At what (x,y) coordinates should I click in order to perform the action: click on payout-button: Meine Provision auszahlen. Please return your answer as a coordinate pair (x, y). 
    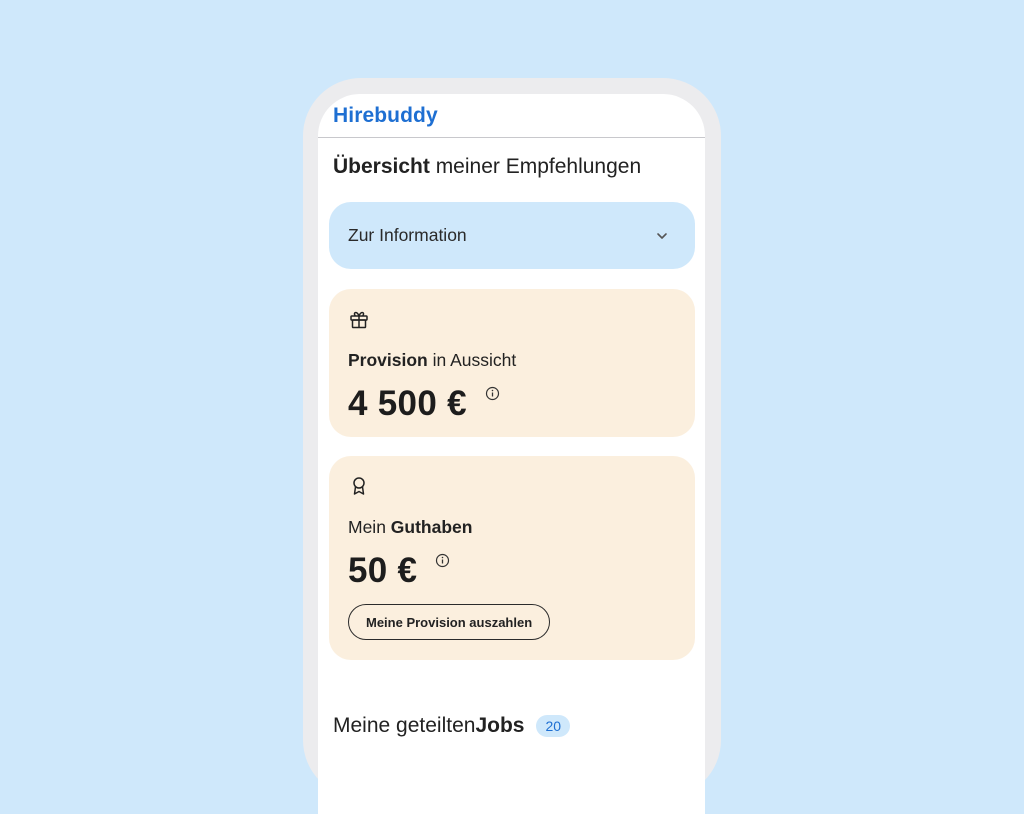
    Looking at the image, I should click on (449, 622).